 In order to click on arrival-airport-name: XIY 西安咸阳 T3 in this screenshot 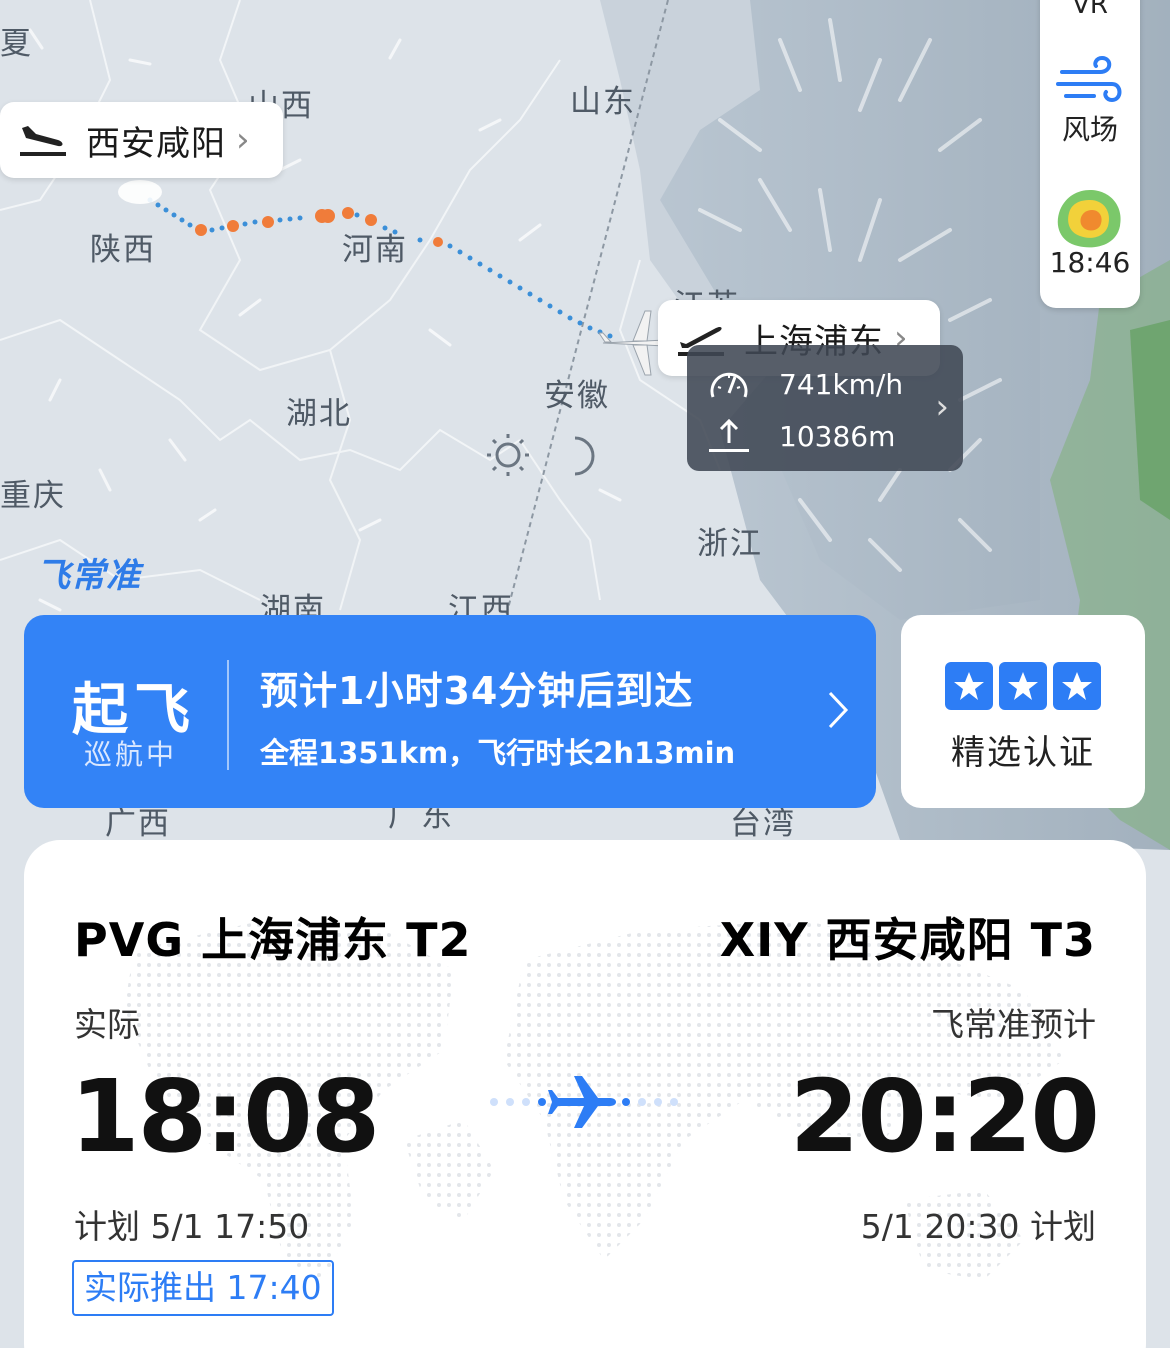, I will do `click(907, 940)`.